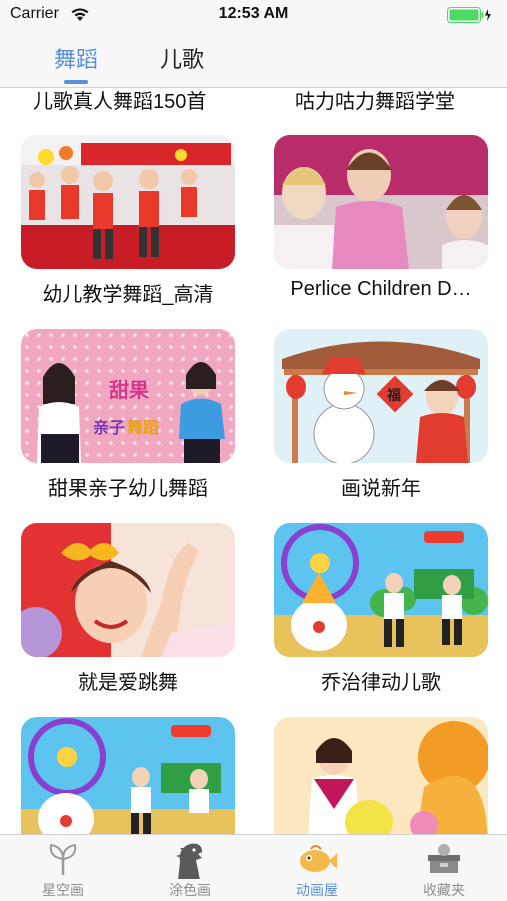  I want to click on tab-label: 收藏夹, so click(444, 890).